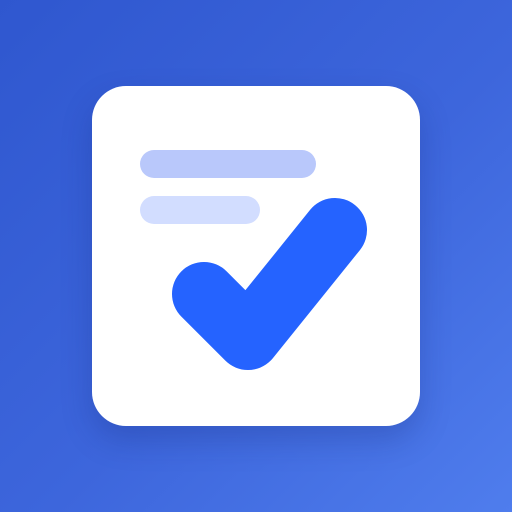 The width and height of the screenshot is (512, 512). Describe the element at coordinates (200, 210) in the screenshot. I see `text-line-icon-secondary` at that location.